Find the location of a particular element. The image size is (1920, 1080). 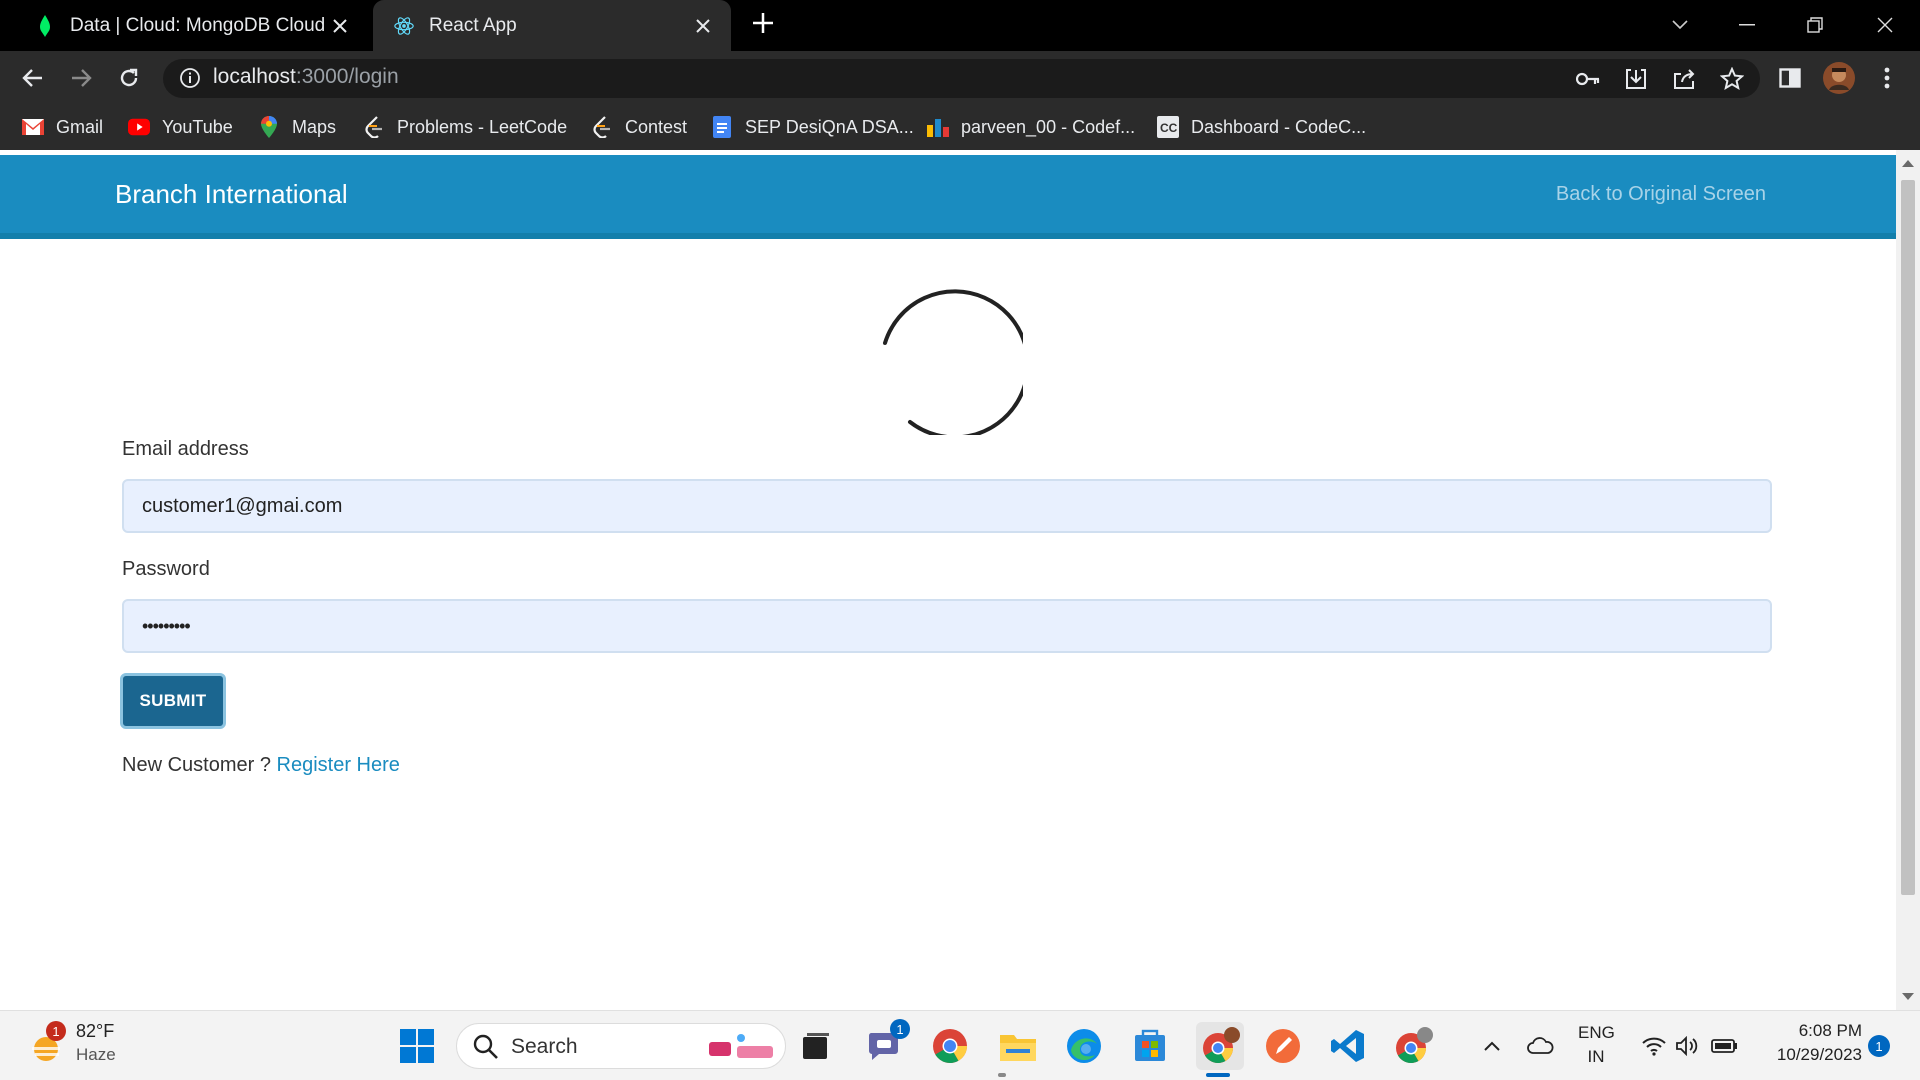

wifi-icon is located at coordinates (1654, 1046).